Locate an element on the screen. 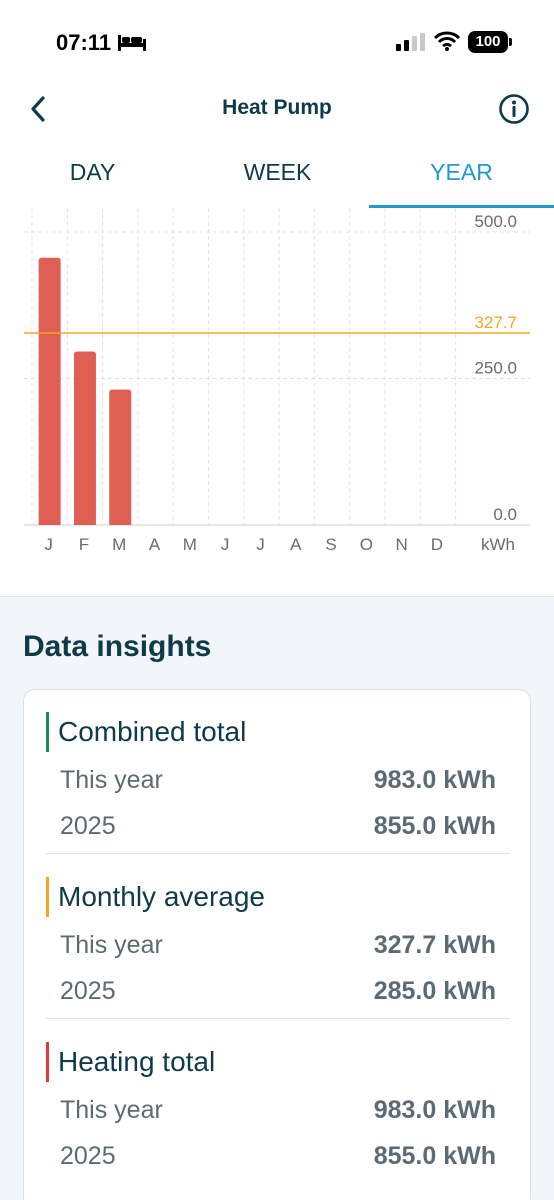  combined-2025-label: 2025 is located at coordinates (88, 826).